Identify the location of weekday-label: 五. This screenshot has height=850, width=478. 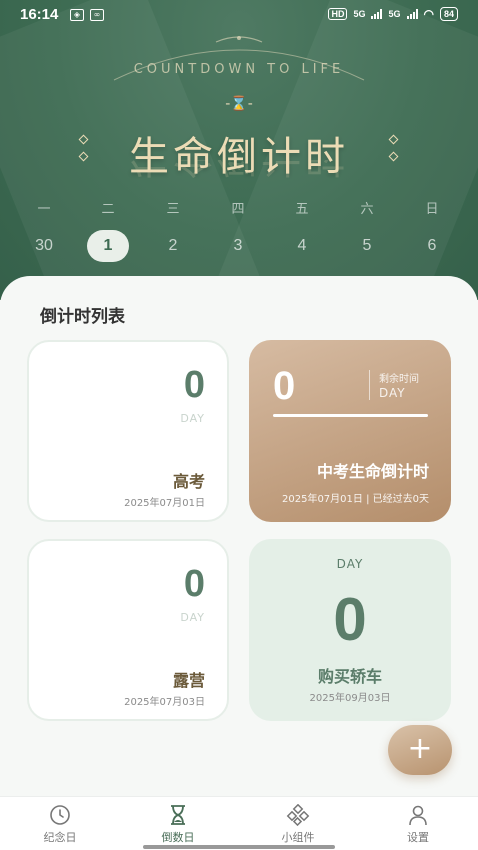
(302, 209).